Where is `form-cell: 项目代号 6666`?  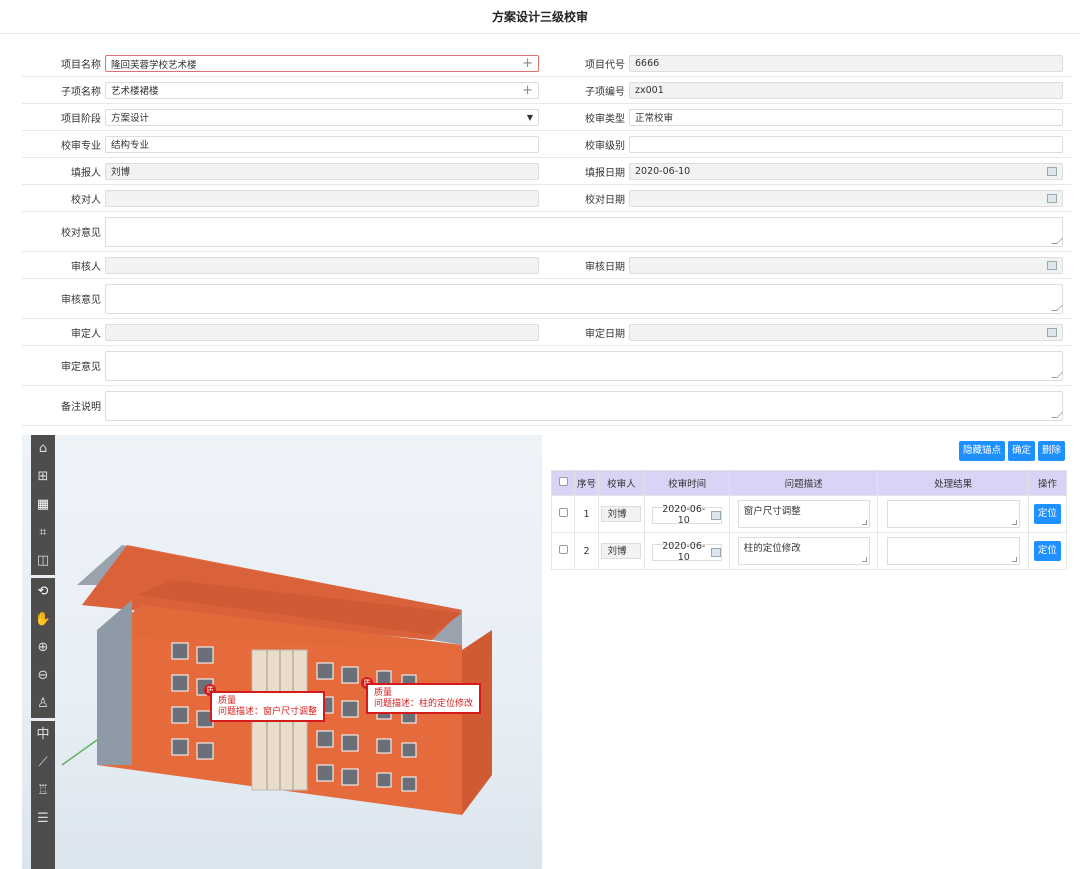 form-cell: 项目代号 6666 is located at coordinates (808, 63).